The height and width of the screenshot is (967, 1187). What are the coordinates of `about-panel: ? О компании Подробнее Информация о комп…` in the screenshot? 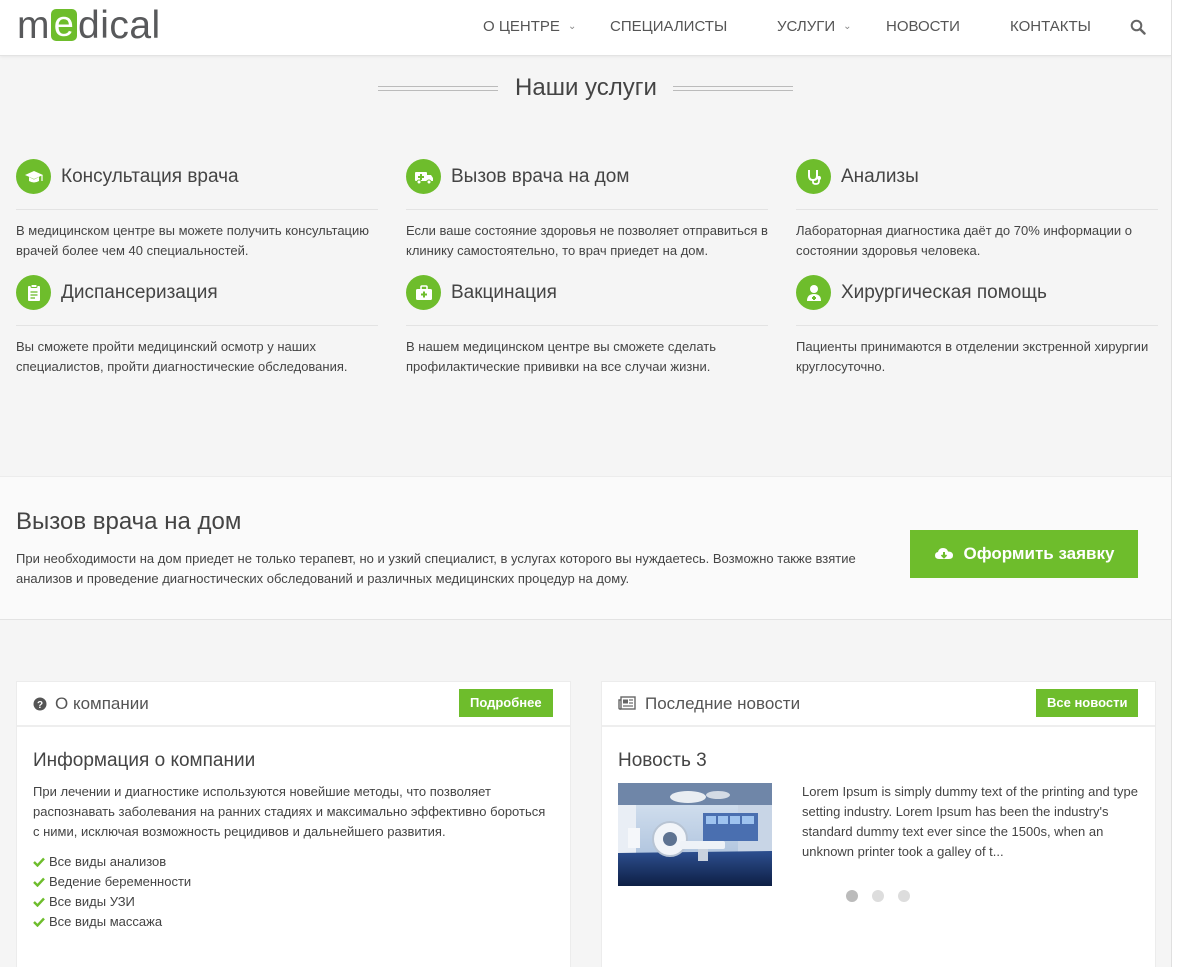 It's located at (293, 824).